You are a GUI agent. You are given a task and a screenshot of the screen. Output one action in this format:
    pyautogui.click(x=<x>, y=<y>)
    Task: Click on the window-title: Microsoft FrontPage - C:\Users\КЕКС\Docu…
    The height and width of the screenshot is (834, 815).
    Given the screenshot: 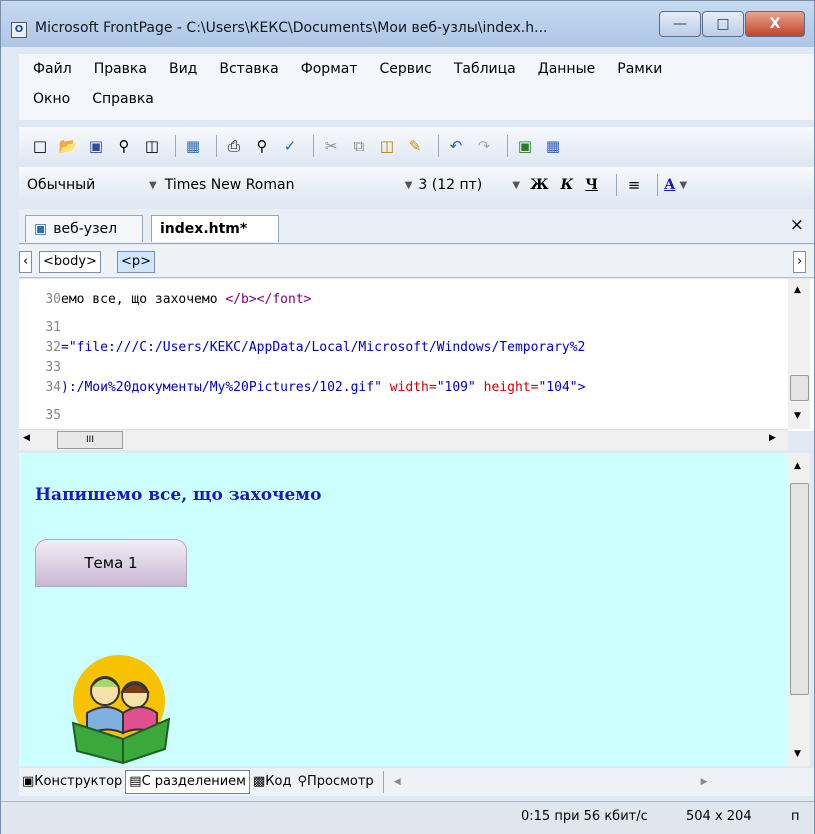 What is the action you would take?
    pyautogui.click(x=291, y=28)
    